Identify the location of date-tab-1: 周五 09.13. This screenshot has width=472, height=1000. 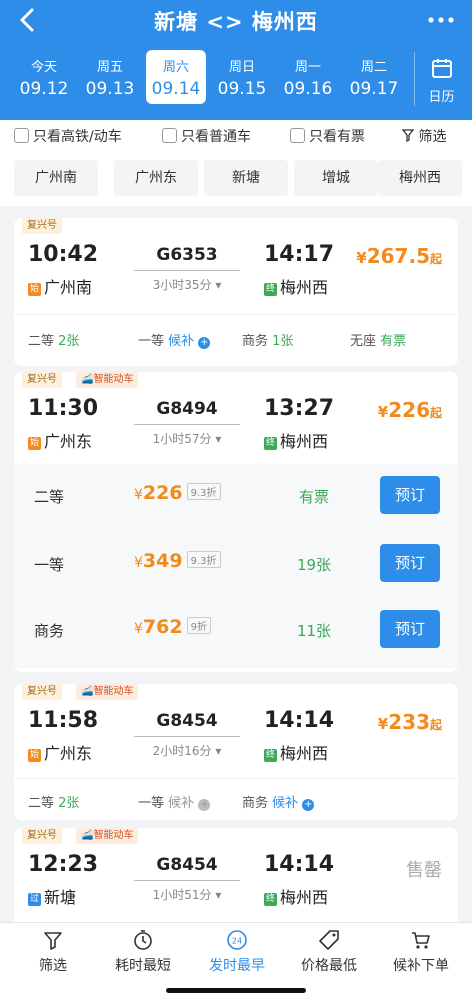
(110, 78).